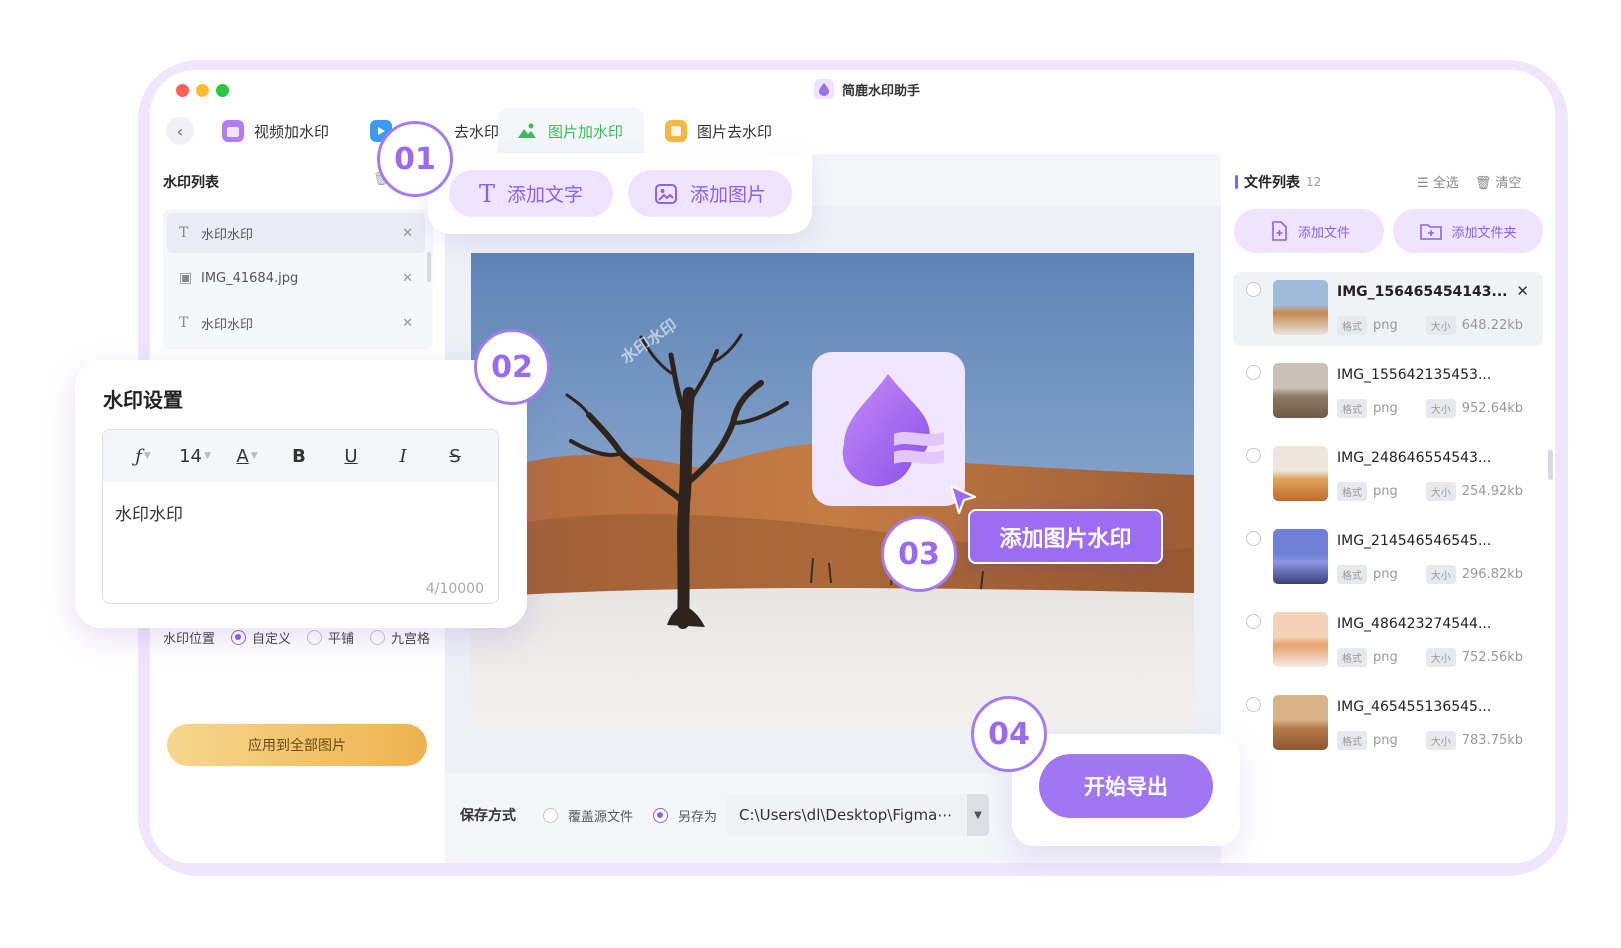 The image size is (1621, 948). I want to click on apply-all-button: 应用到全部图片, so click(297, 745).